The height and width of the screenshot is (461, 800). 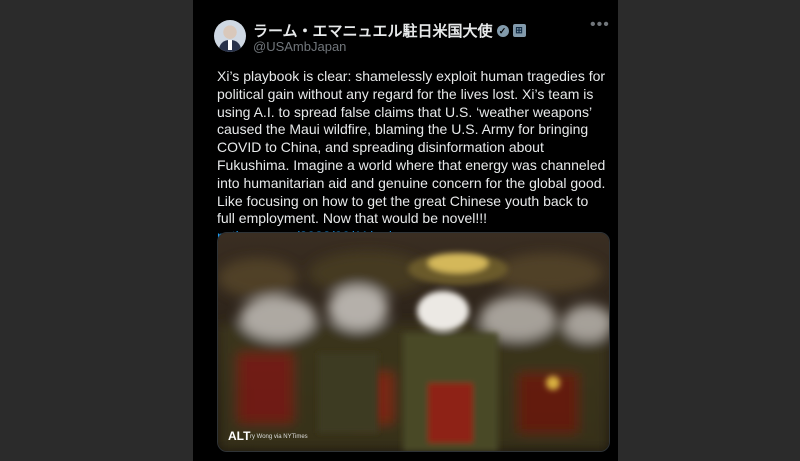 I want to click on image-credit: ry Wong via NYTimes, so click(x=279, y=437).